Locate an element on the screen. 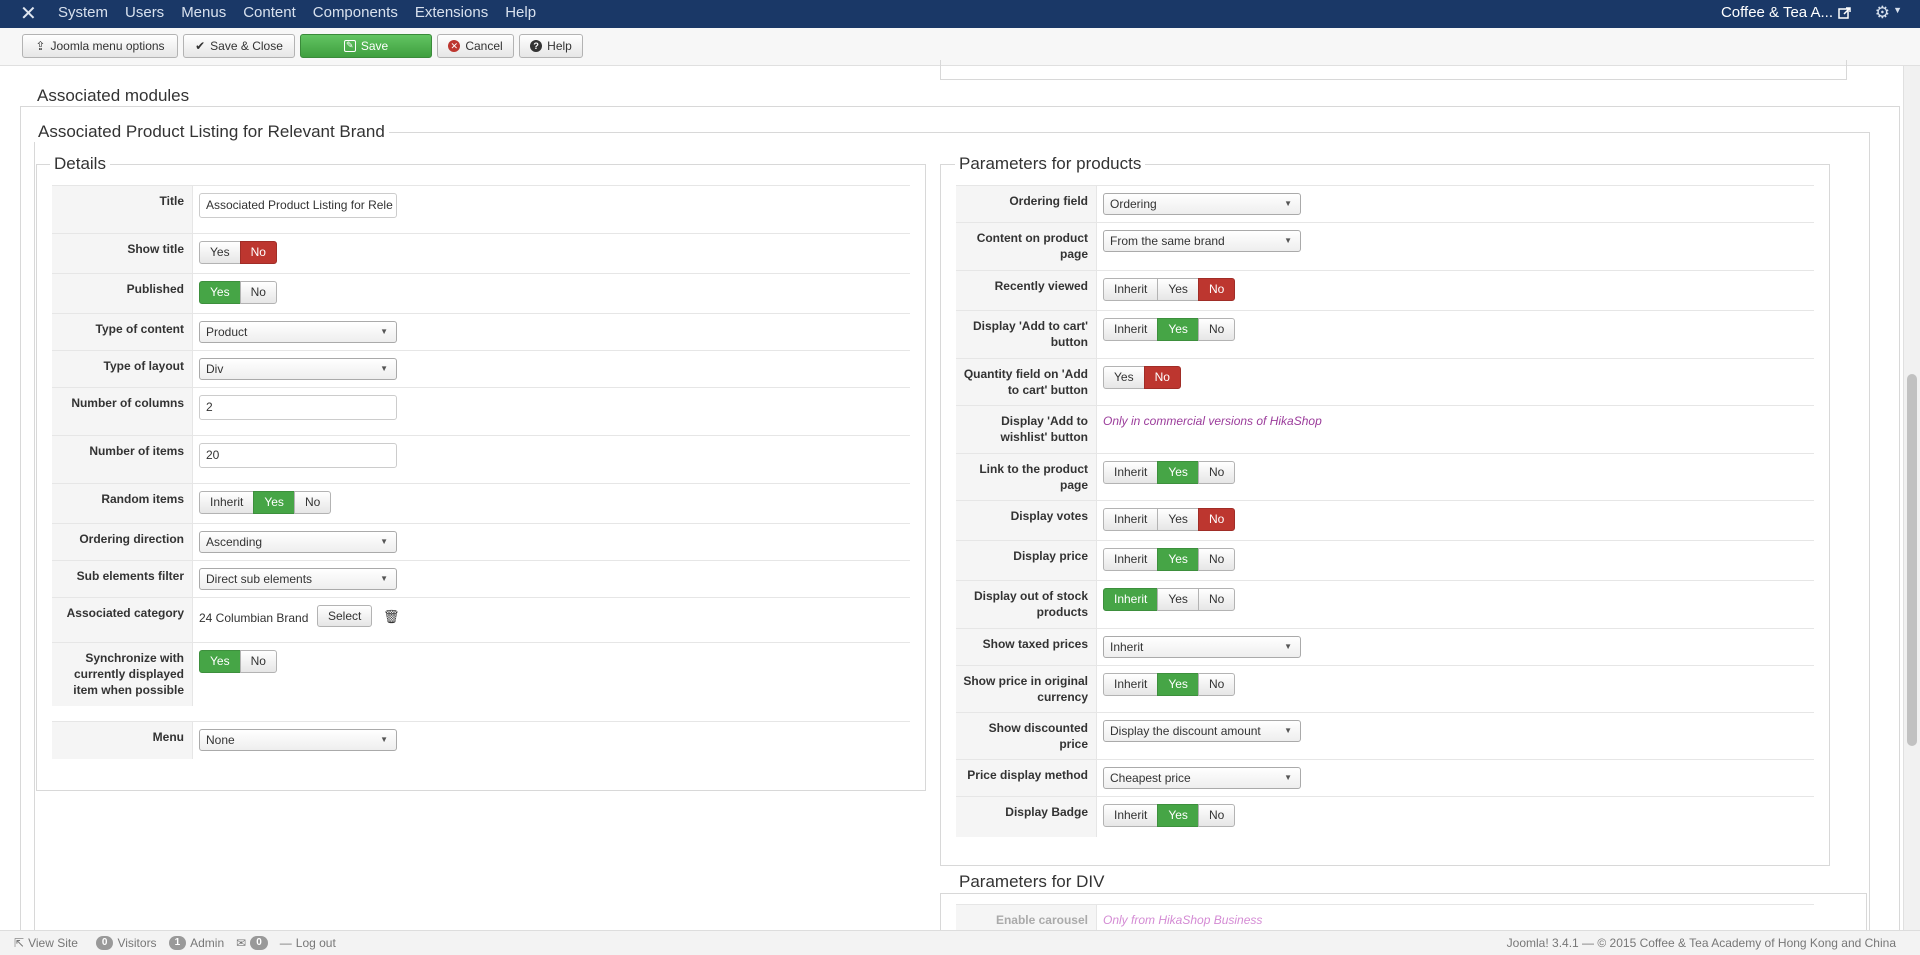 Image resolution: width=1920 pixels, height=955 pixels. gear-icon: ⚙ is located at coordinates (1882, 13).